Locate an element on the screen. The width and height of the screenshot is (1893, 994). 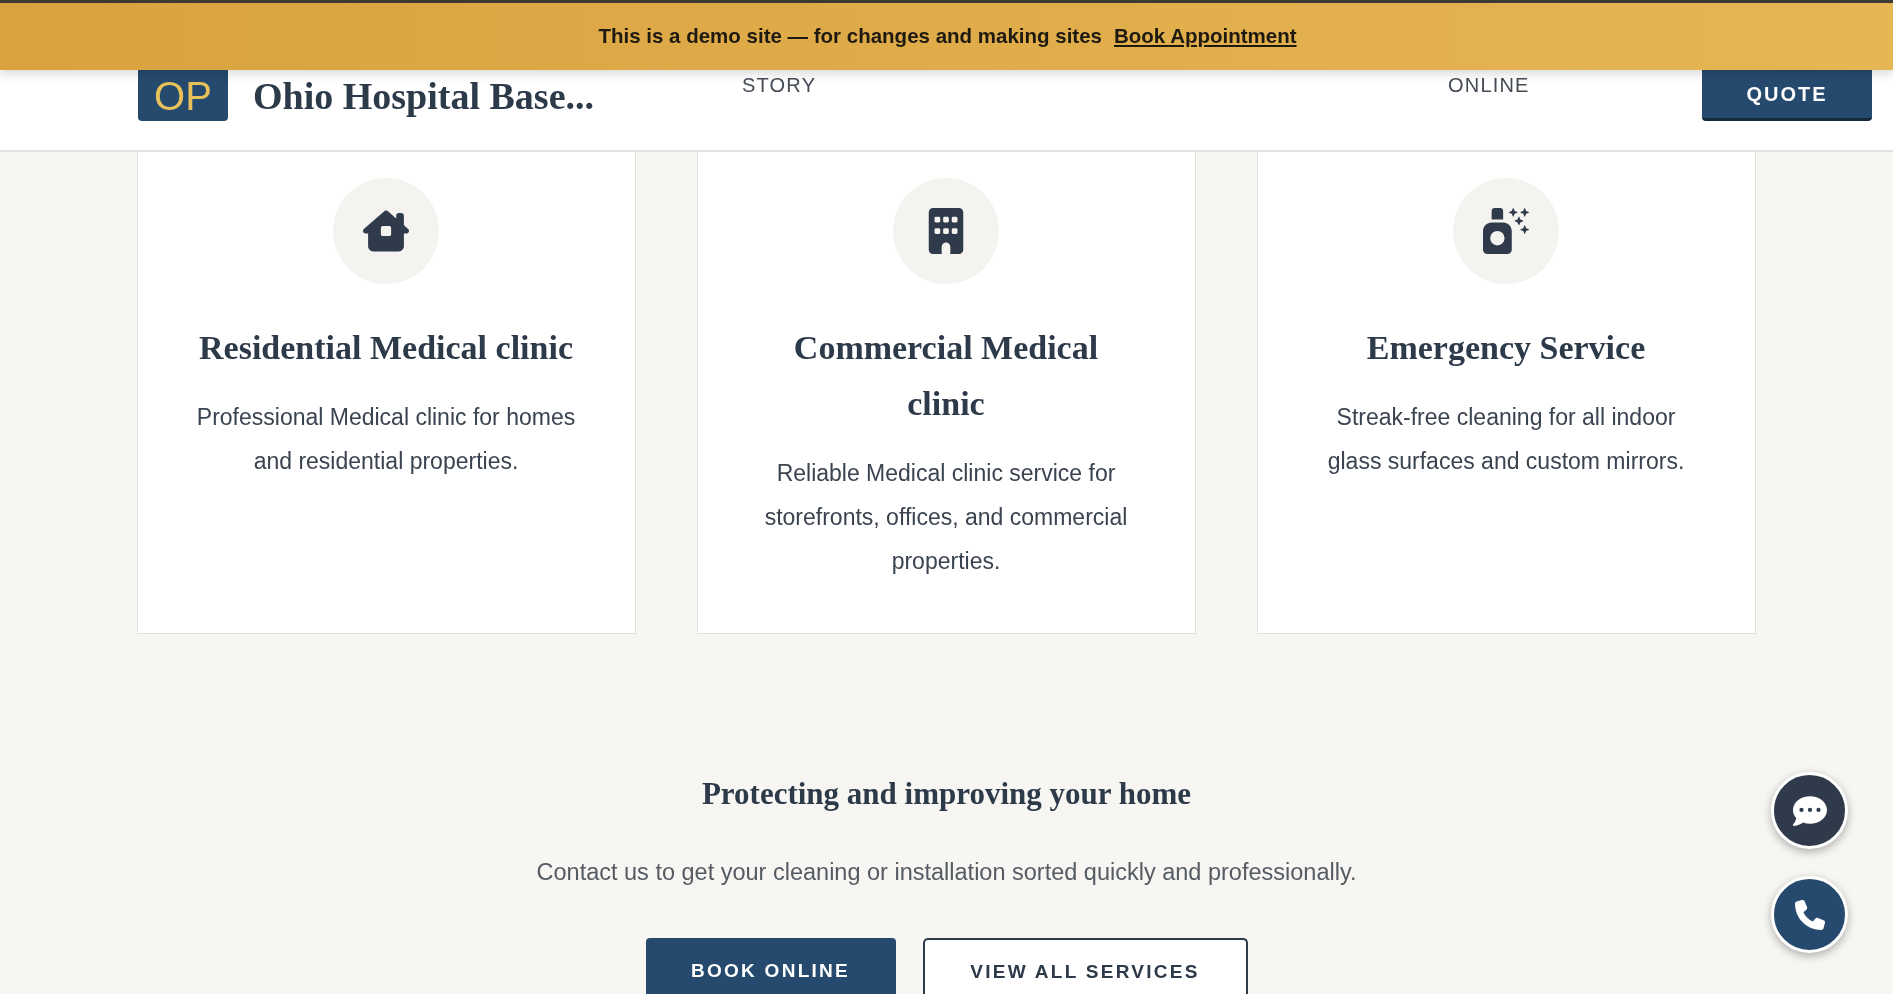
service-title: Emergency Service is located at coordinates (1506, 348).